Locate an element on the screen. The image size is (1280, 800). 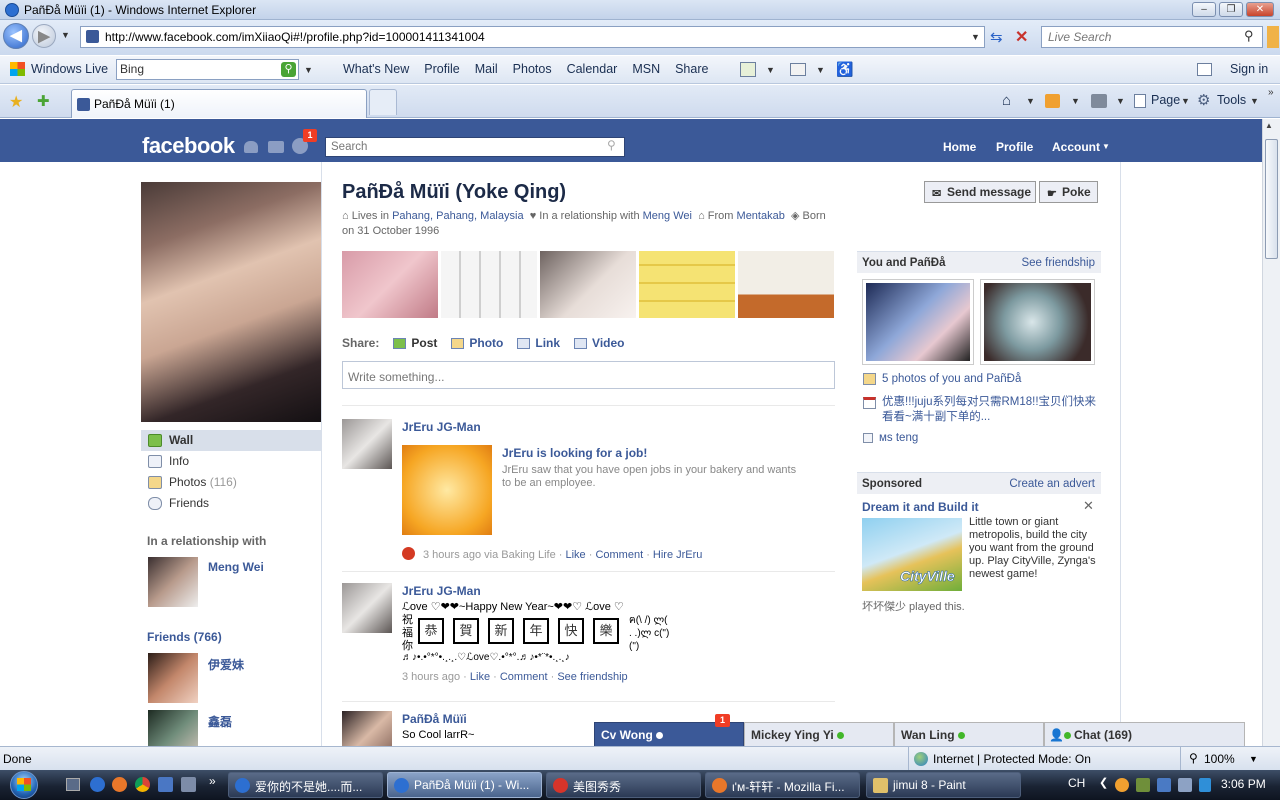
print-icon is located at coordinates (1099, 101).